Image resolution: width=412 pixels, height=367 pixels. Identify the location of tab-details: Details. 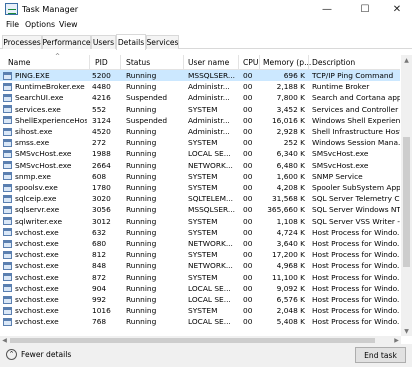
(131, 42).